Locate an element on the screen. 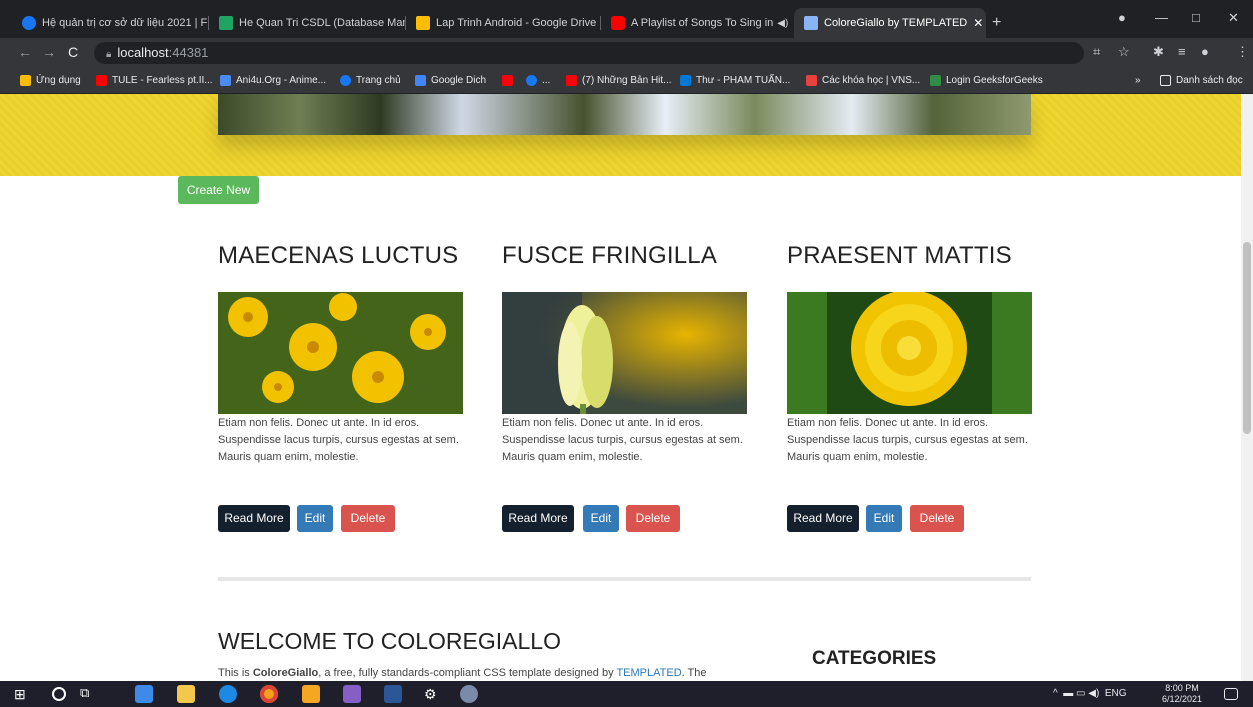  zalo-icon is located at coordinates (228, 694).